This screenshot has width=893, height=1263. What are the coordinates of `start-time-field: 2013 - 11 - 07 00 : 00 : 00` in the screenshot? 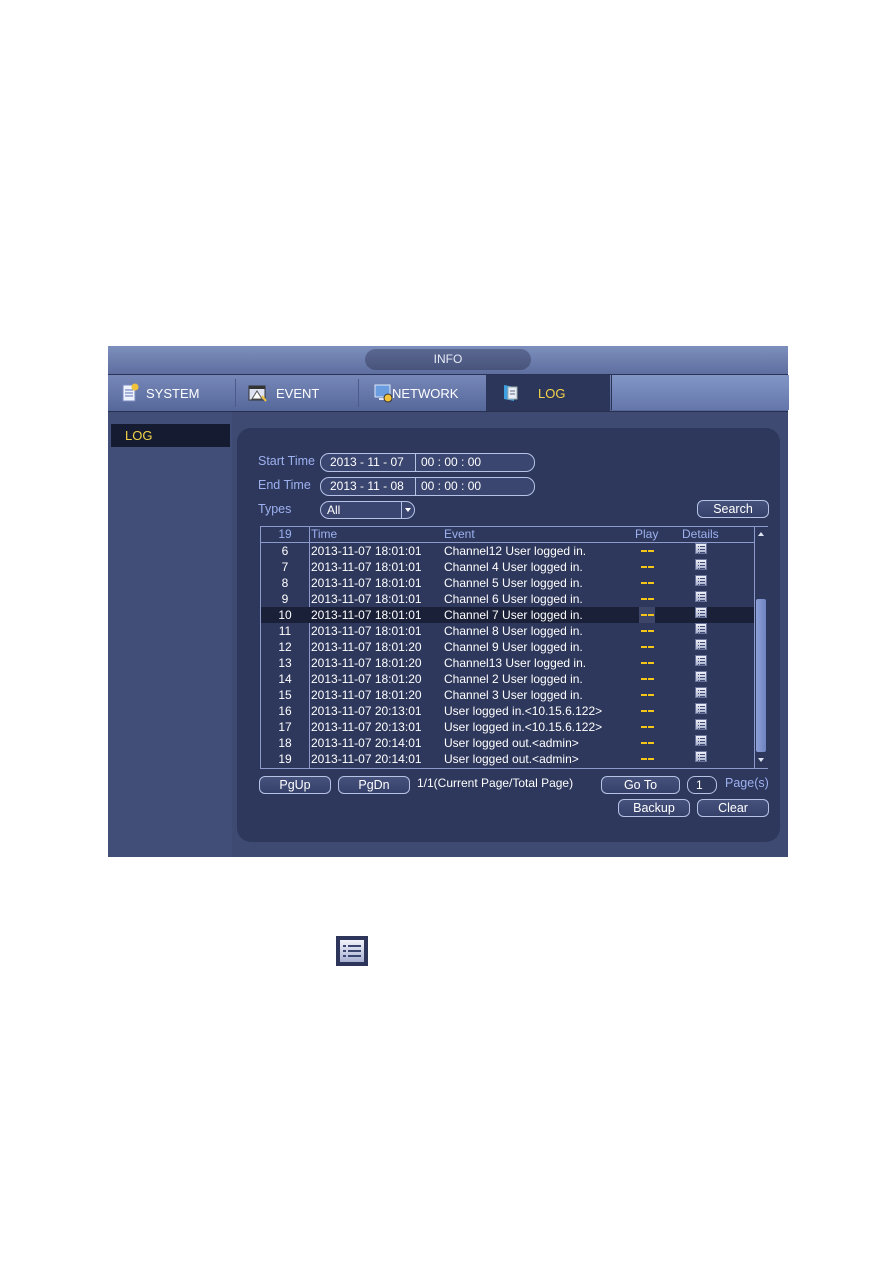 It's located at (427, 462).